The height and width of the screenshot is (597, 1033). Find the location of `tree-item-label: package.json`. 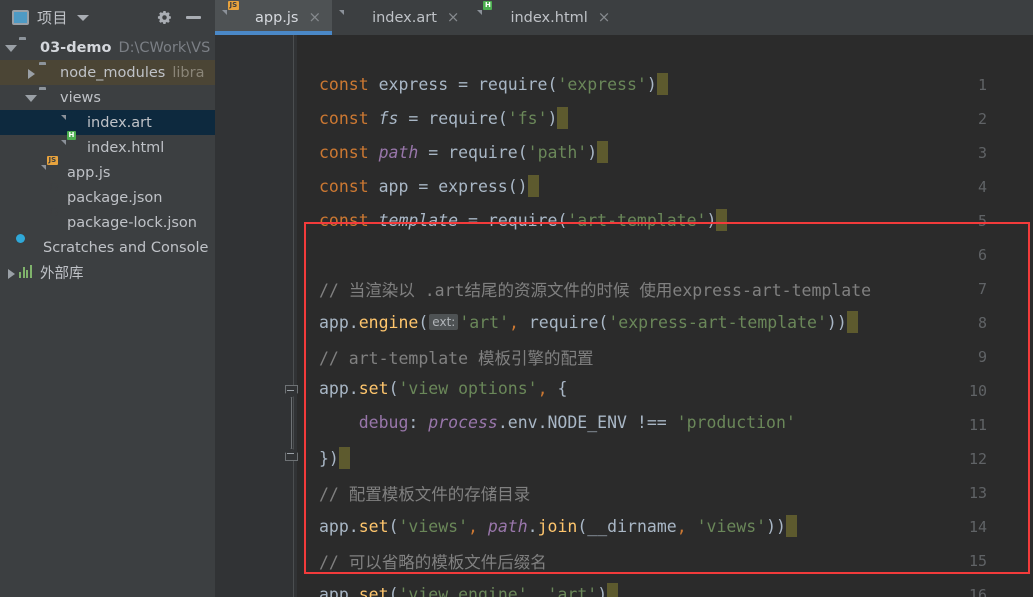

tree-item-label: package.json is located at coordinates (115, 197).